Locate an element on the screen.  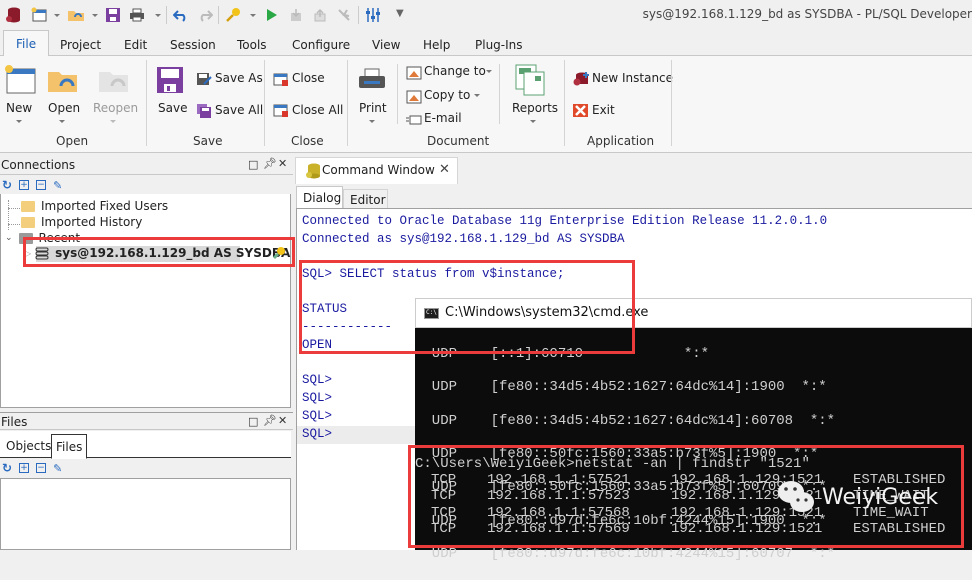
tab-view: View is located at coordinates (386, 45).